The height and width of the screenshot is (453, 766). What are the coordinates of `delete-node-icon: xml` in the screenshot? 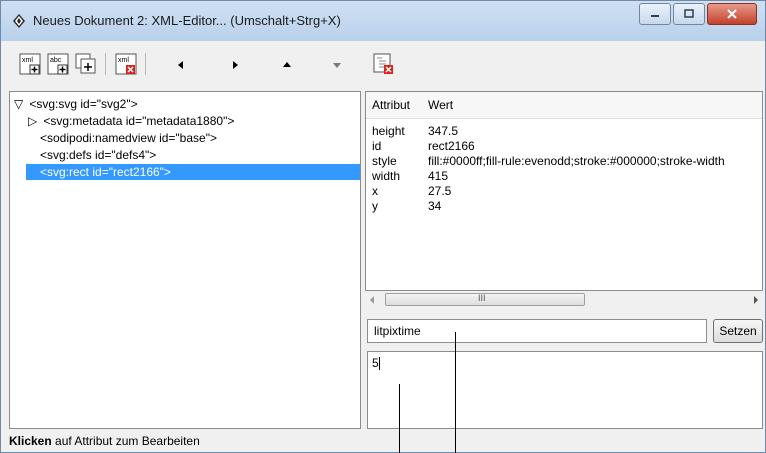 It's located at (126, 64).